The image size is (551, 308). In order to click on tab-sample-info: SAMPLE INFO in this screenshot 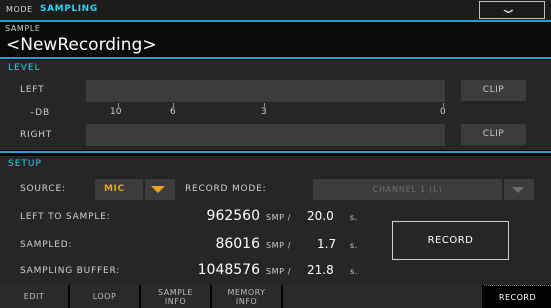, I will do `click(175, 296)`.